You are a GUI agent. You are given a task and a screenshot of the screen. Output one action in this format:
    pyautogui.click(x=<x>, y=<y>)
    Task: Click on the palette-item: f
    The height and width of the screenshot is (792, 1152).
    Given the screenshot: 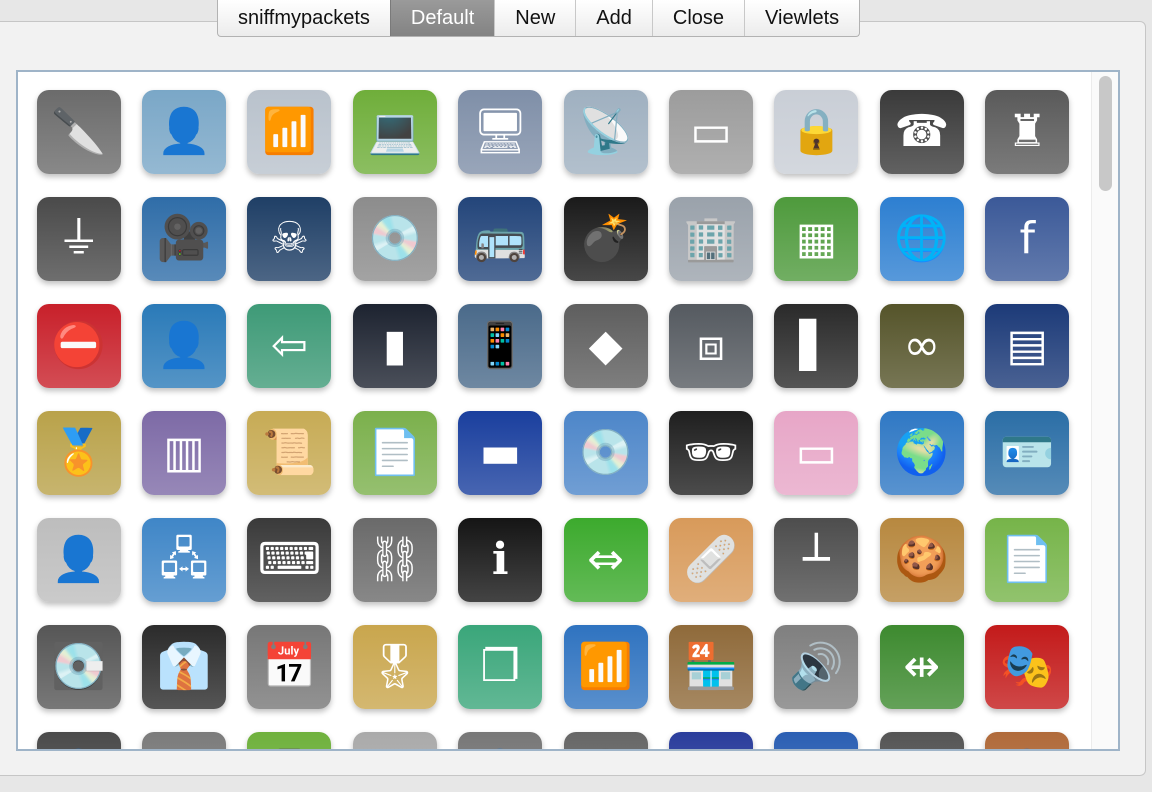 What is the action you would take?
    pyautogui.click(x=1027, y=238)
    